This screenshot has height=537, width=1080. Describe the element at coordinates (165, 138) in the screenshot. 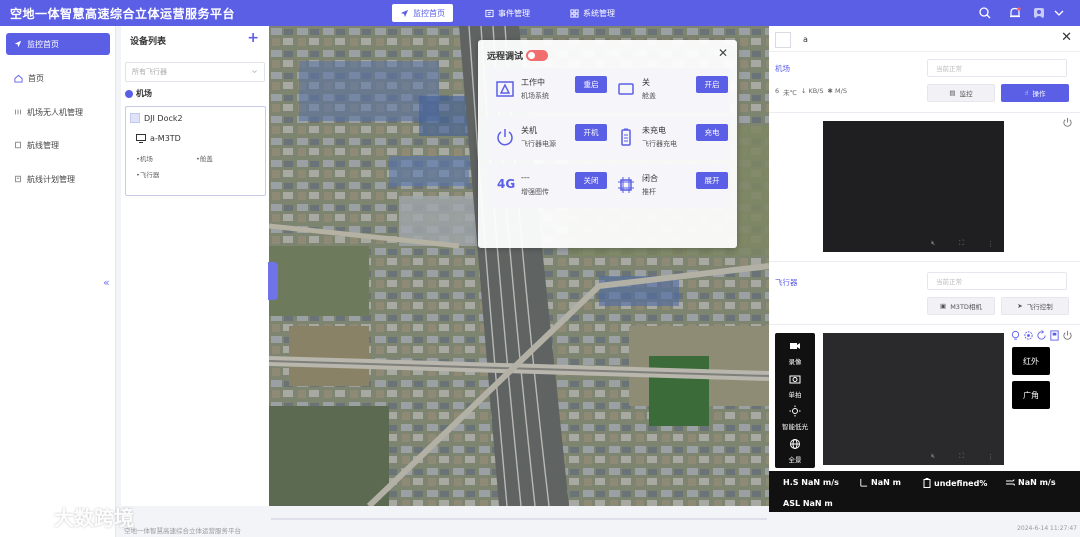

I see `drone-name: a-M3TD` at that location.